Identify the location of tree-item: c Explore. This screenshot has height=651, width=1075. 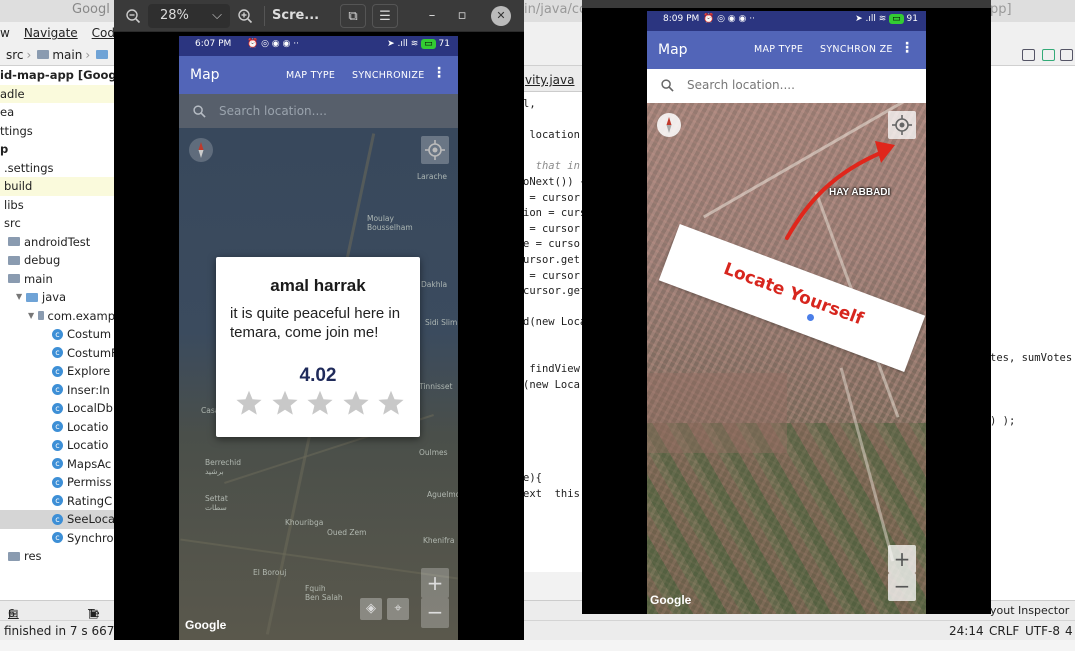
(57, 371).